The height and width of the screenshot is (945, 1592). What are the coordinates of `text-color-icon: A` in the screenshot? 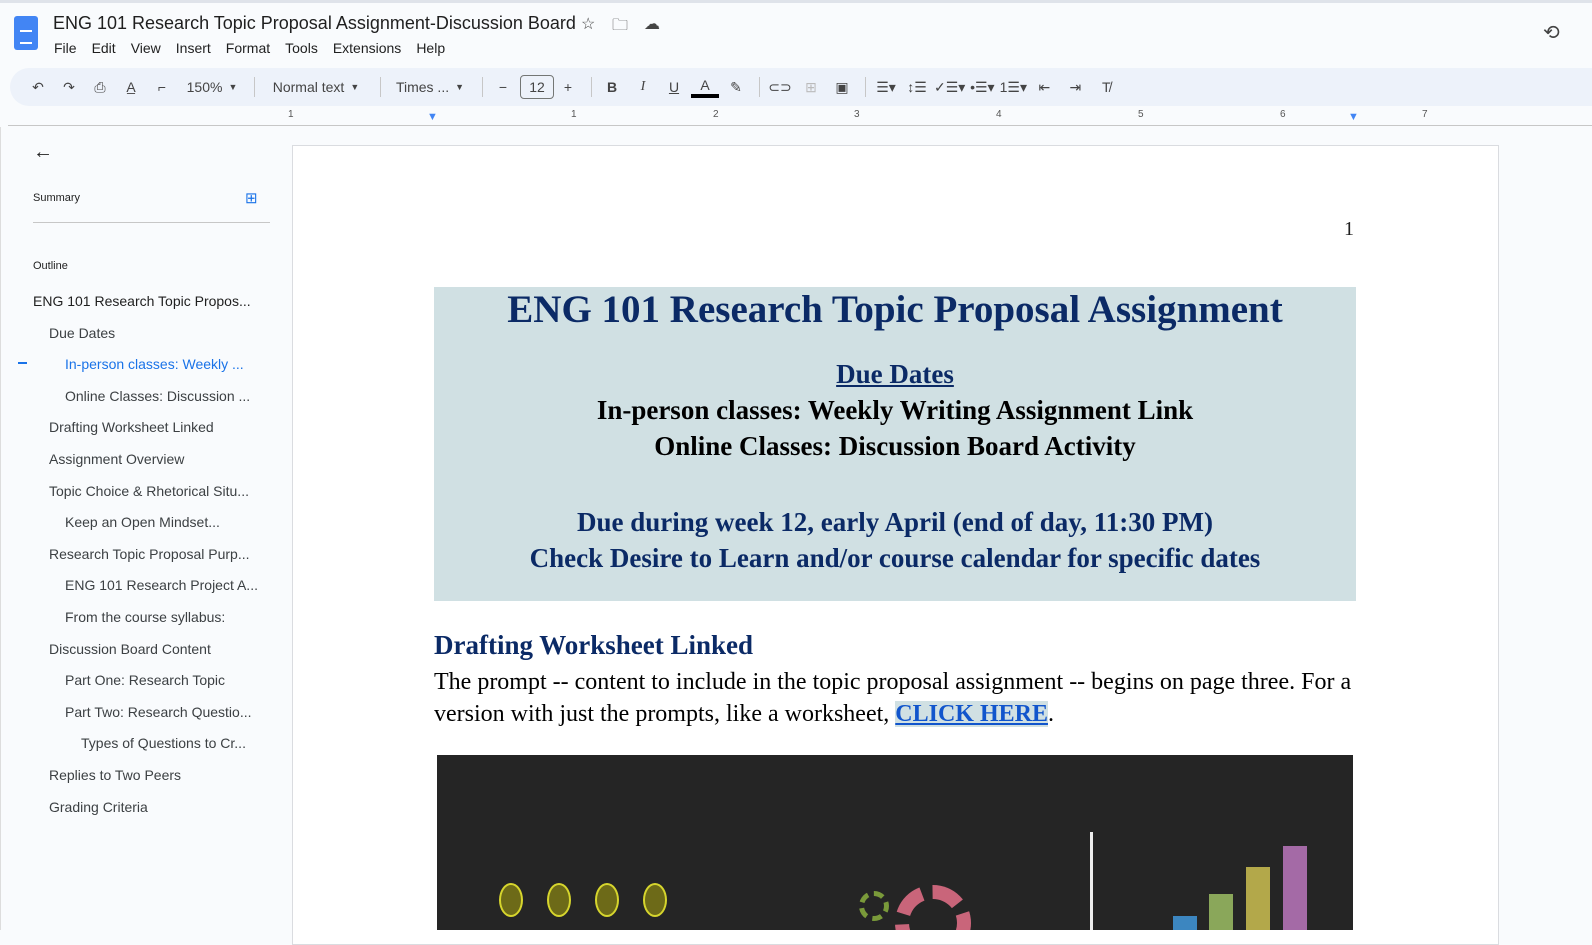 It's located at (705, 87).